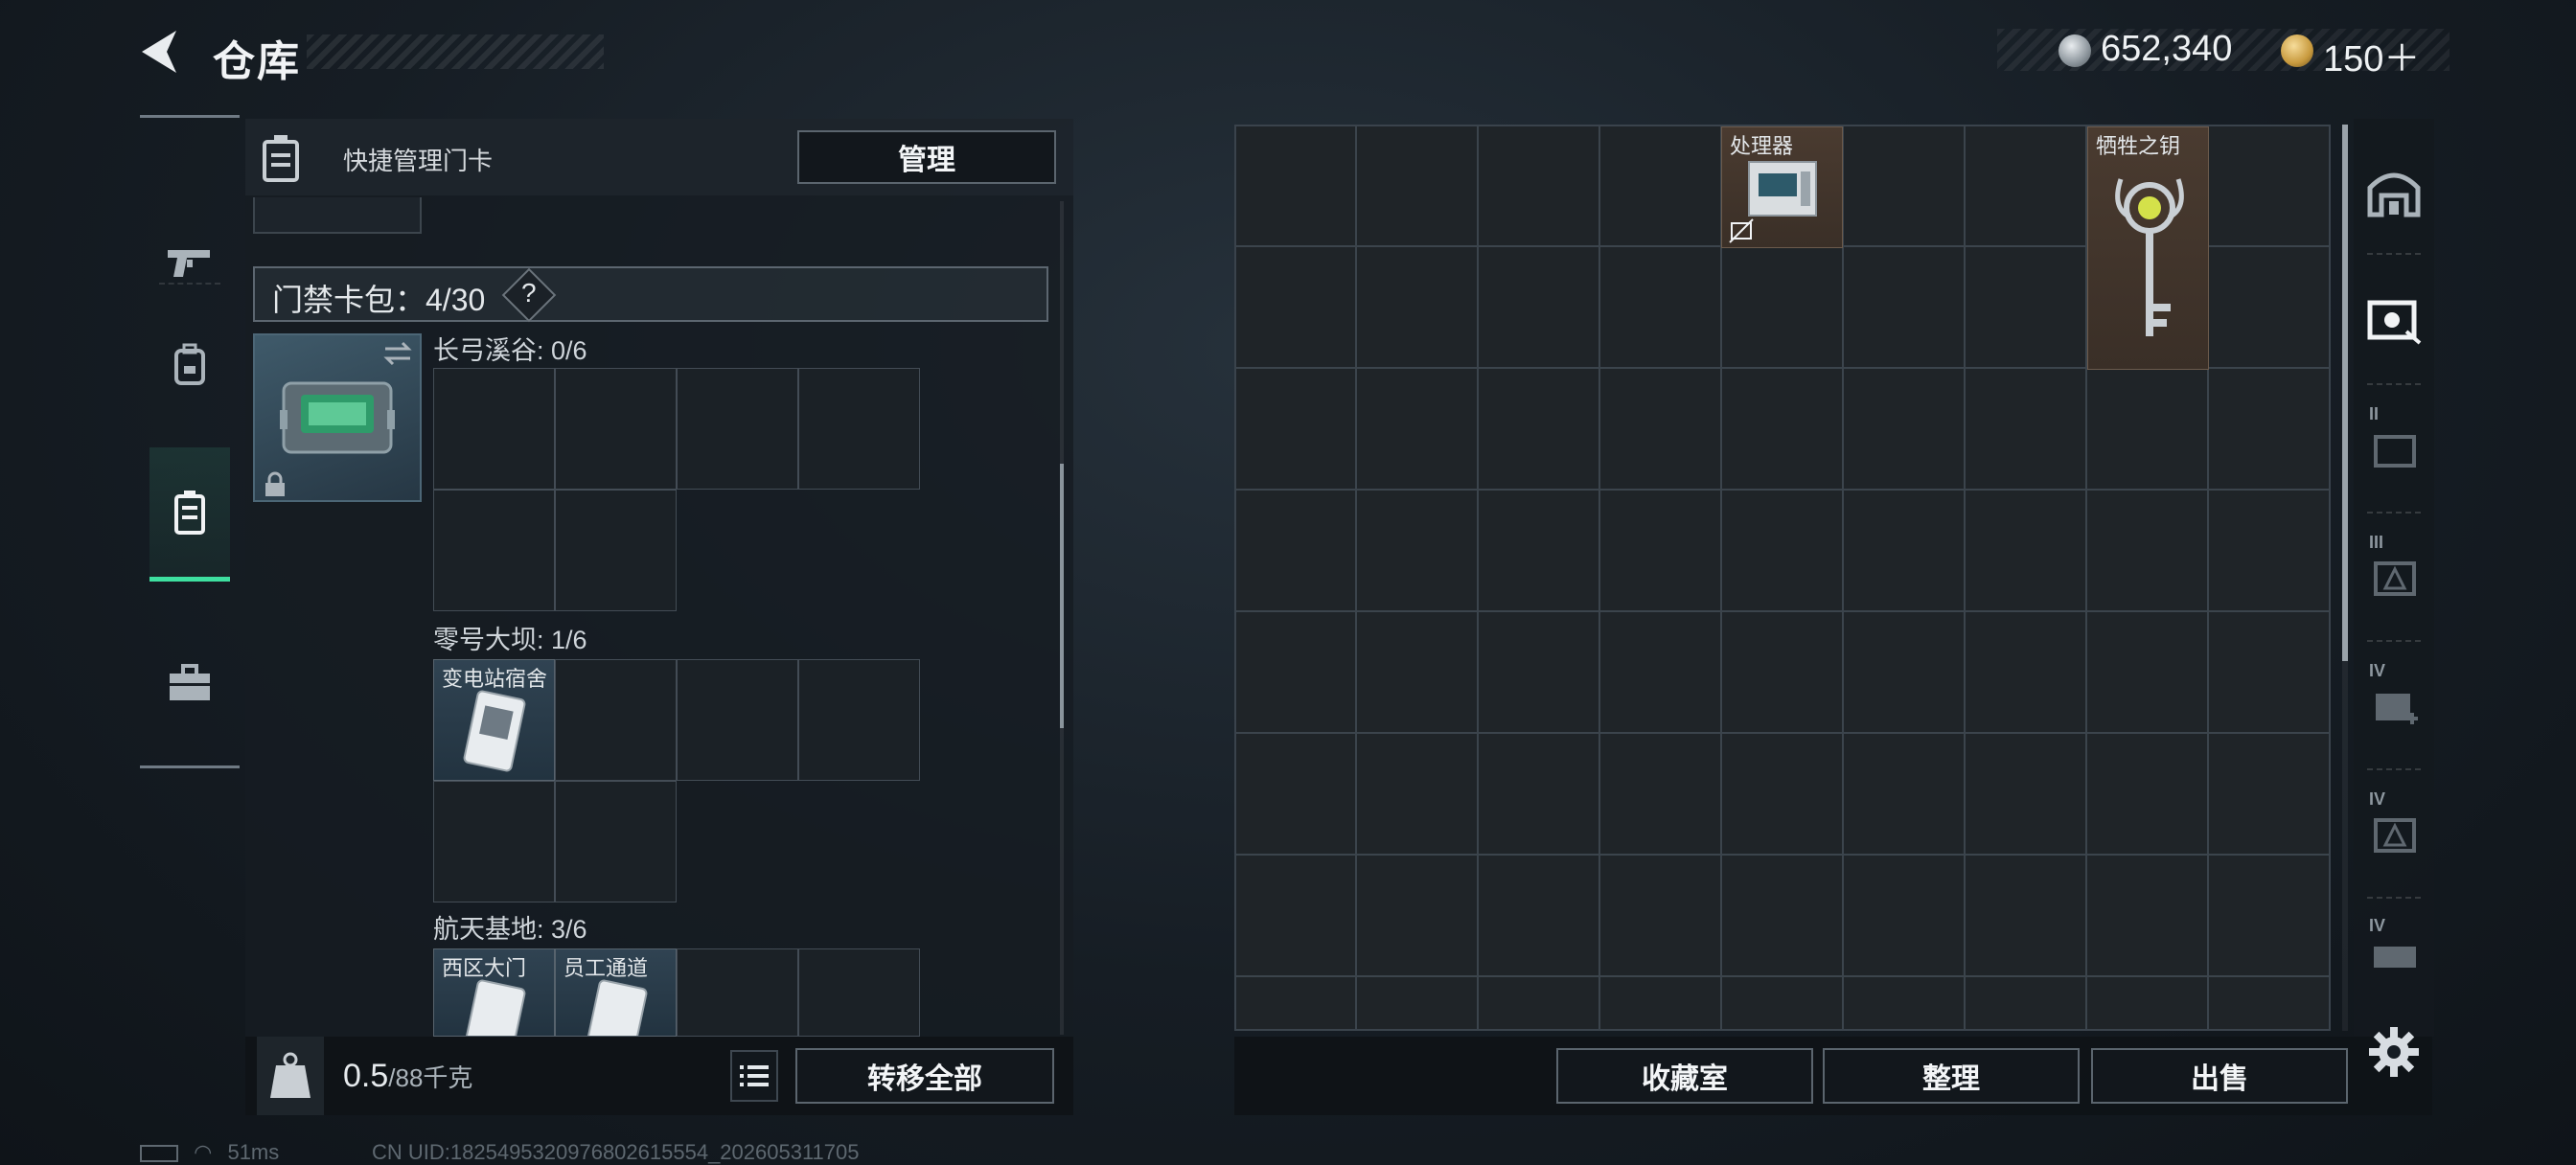  I want to click on tab-expansion-ii: II, so click(2393, 448).